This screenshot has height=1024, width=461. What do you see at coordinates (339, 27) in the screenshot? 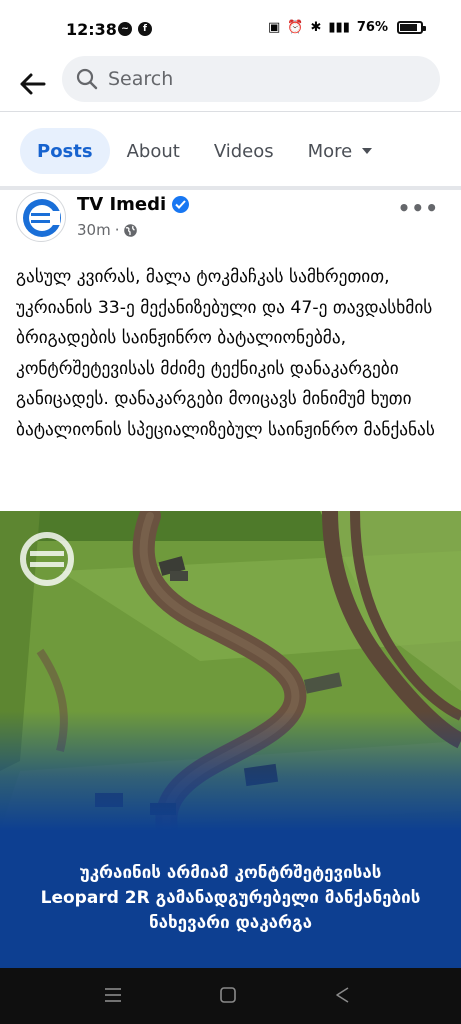
I see `signal-icon: ▮▮▮` at bounding box center [339, 27].